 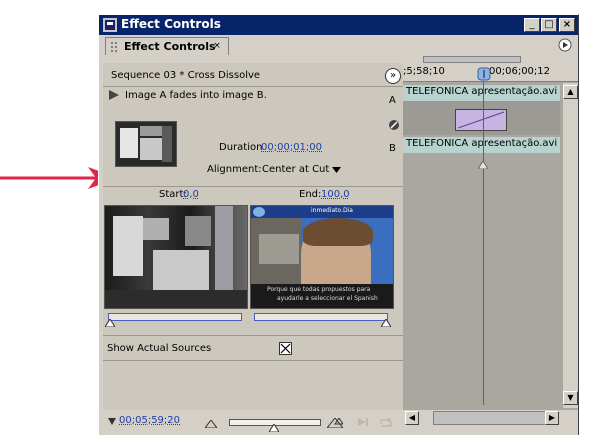 I want to click on options-divider, so click(x=253, y=360).